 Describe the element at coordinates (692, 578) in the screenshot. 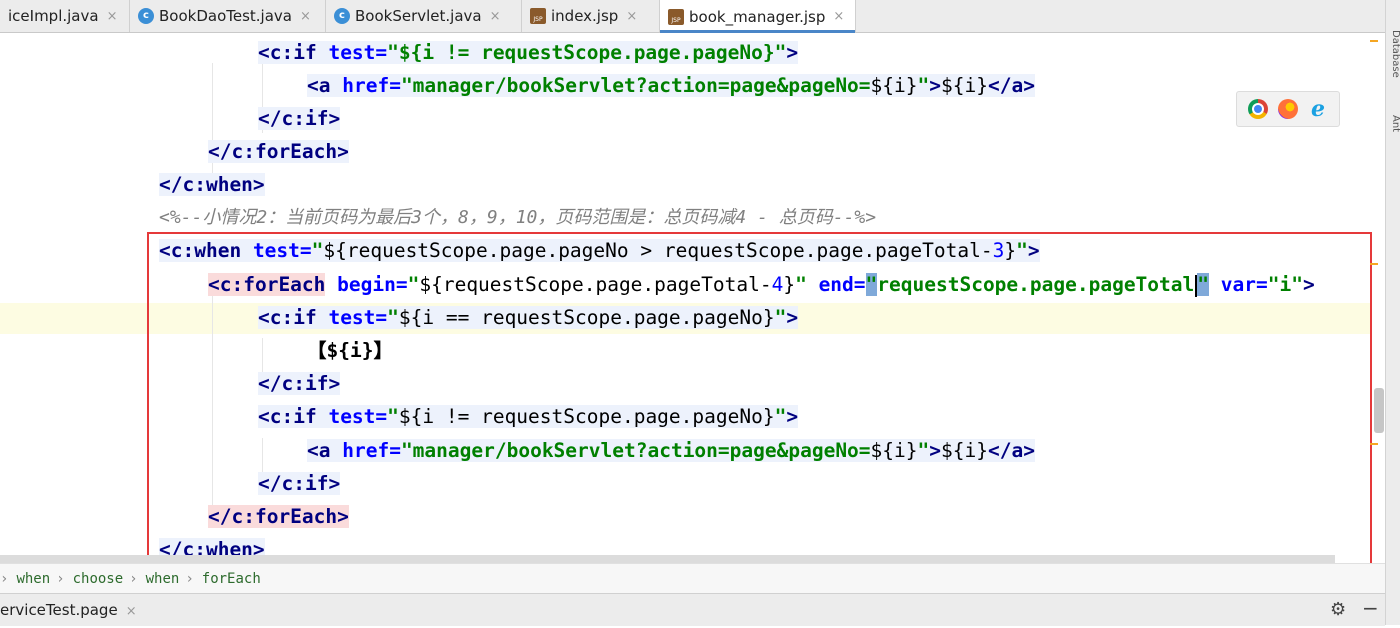

I see `breadcrumb: › when › choose › when › forEach` at that location.